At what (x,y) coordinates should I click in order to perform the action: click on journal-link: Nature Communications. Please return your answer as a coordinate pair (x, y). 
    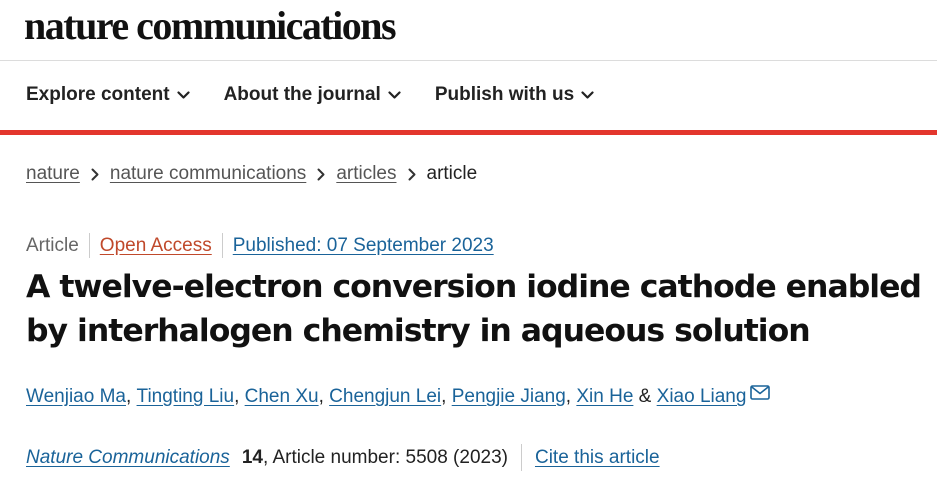
    Looking at the image, I should click on (128, 458).